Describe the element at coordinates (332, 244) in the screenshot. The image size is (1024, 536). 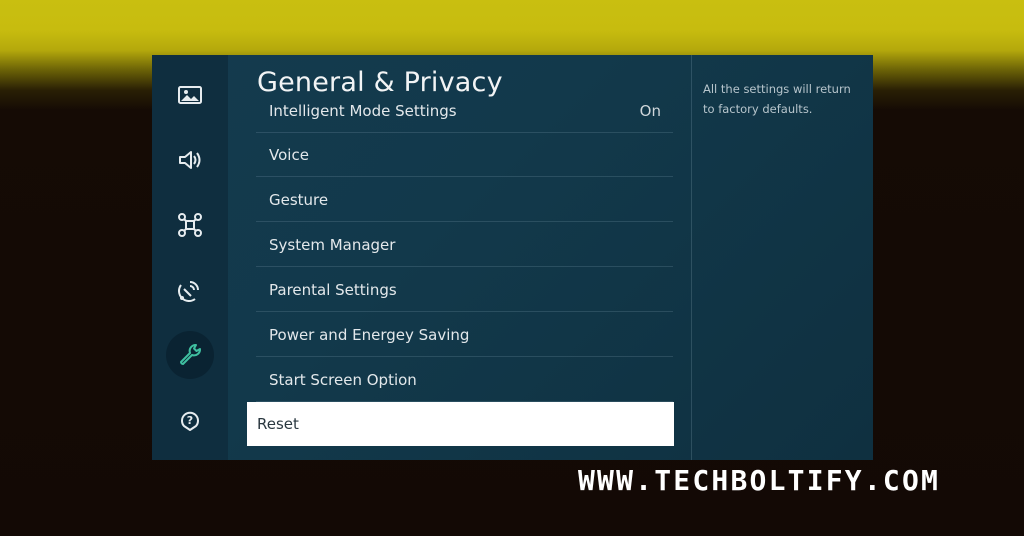
I see `menu-item-label: System Manager` at that location.